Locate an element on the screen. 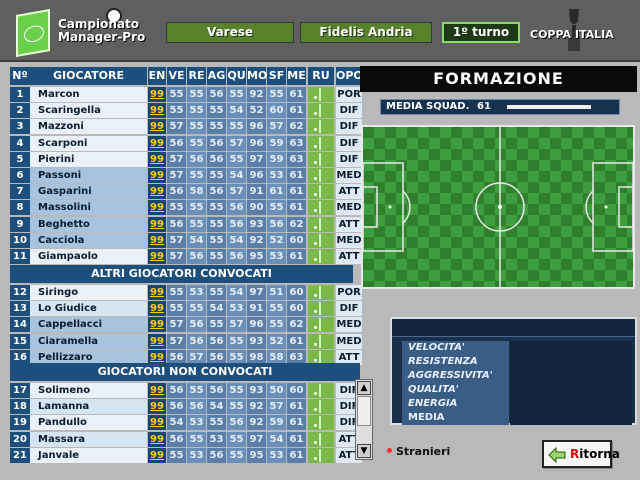  player-row: 21 Janvale 99 55 53 56 55 95 53 61 ATT is located at coordinates (186, 455).